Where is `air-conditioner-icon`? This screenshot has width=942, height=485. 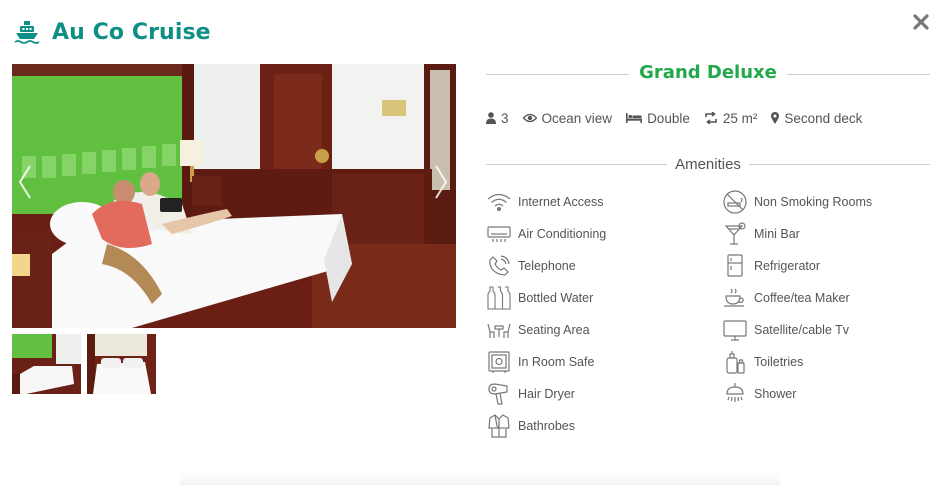
air-conditioner-icon is located at coordinates (499, 234).